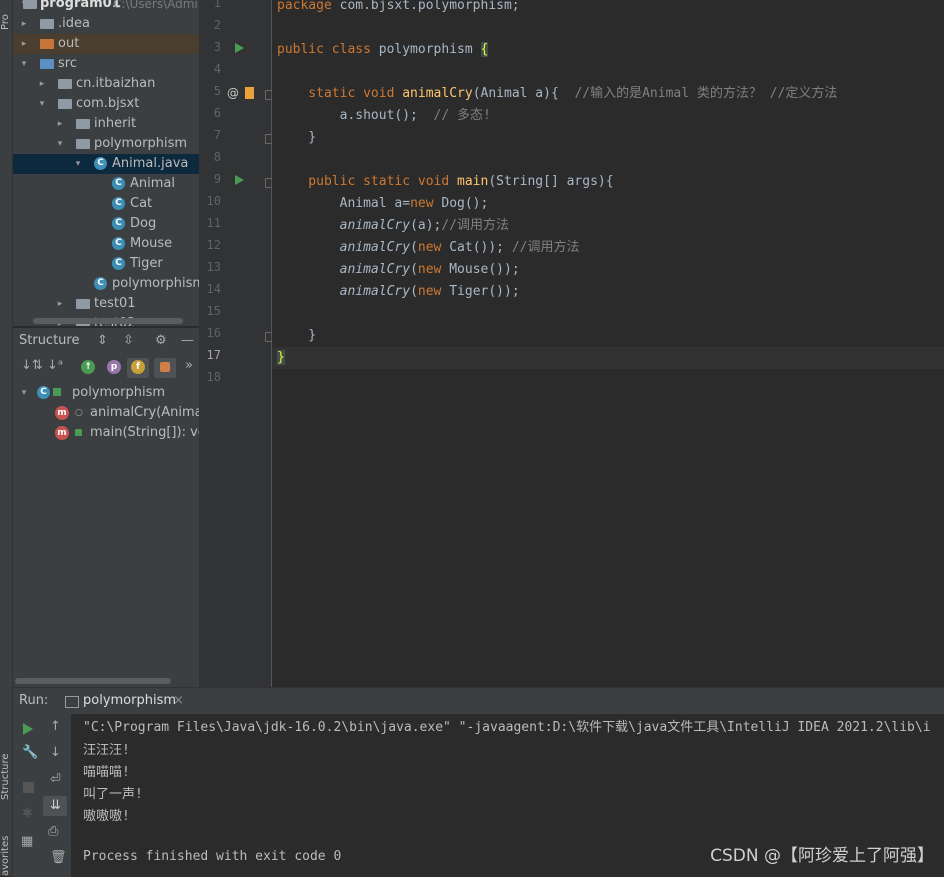  Describe the element at coordinates (106, 144) in the screenshot. I see `tree-row-polymorphism-pkg: ▾ polymorphism` at that location.